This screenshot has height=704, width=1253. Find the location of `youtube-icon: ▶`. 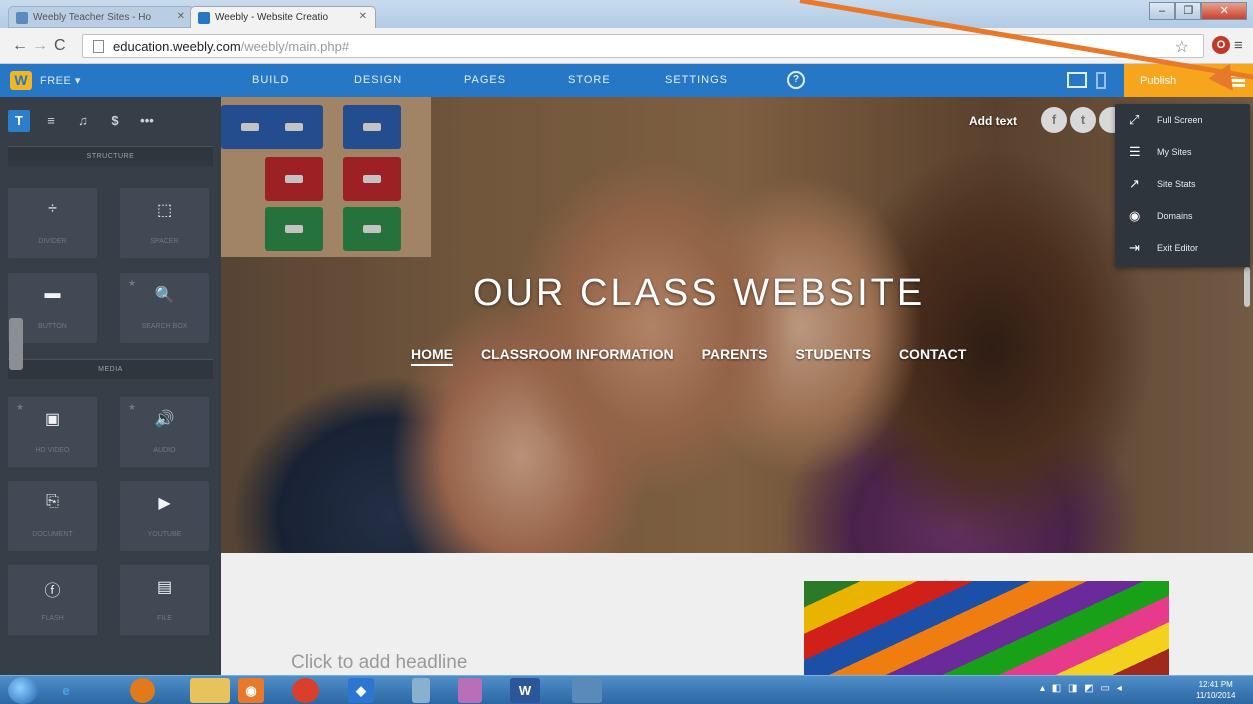

youtube-icon: ▶ is located at coordinates (164, 503).